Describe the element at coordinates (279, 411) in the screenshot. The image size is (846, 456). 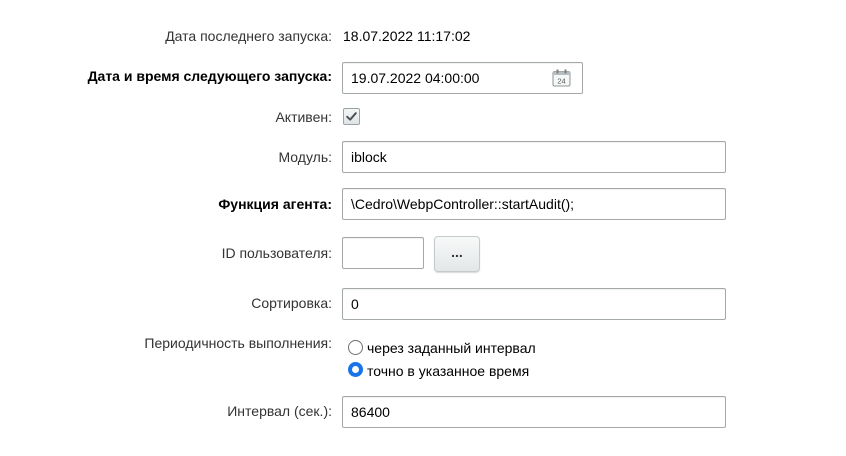
I see `interval-label: Интервал (сек.):` at that location.